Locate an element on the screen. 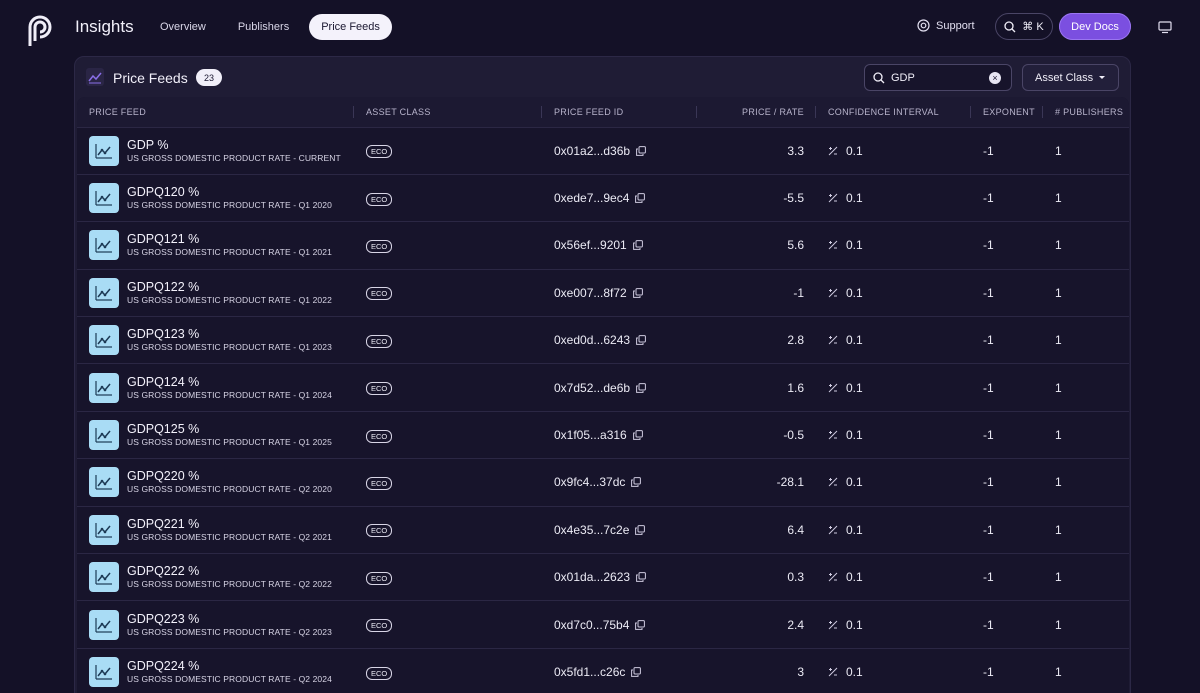  feed-id-cell: 0x4e35...7c2e is located at coordinates (625, 530).